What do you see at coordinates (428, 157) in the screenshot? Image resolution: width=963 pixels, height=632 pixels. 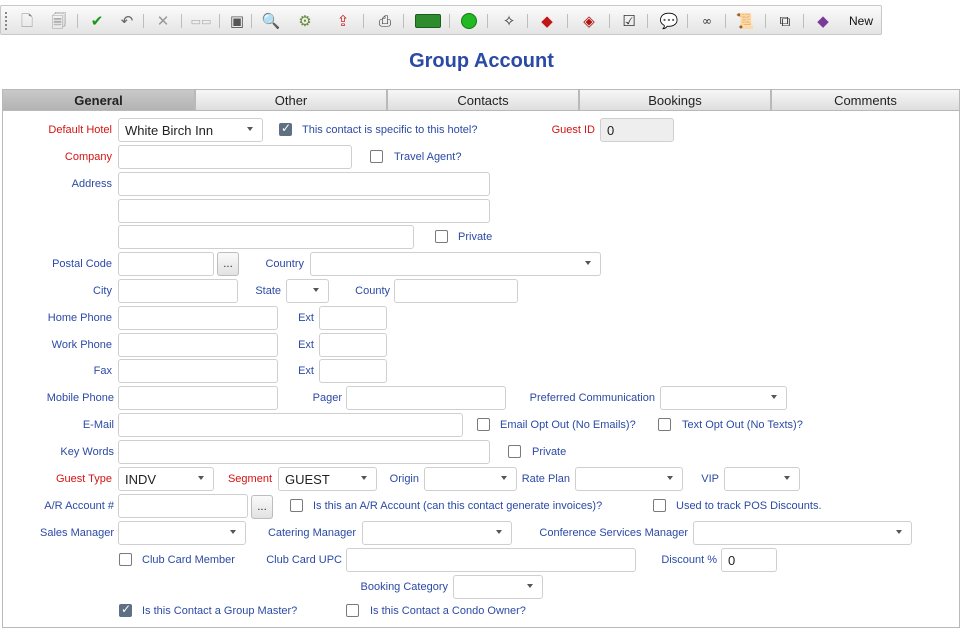 I see `travel-agent-label: Travel Agent?` at bounding box center [428, 157].